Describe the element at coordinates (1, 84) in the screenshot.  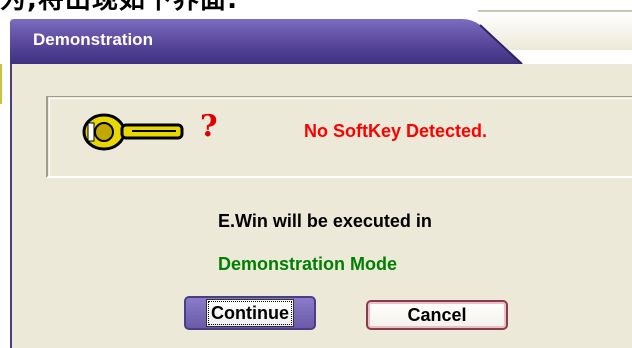
I see `left-edge-mark` at that location.